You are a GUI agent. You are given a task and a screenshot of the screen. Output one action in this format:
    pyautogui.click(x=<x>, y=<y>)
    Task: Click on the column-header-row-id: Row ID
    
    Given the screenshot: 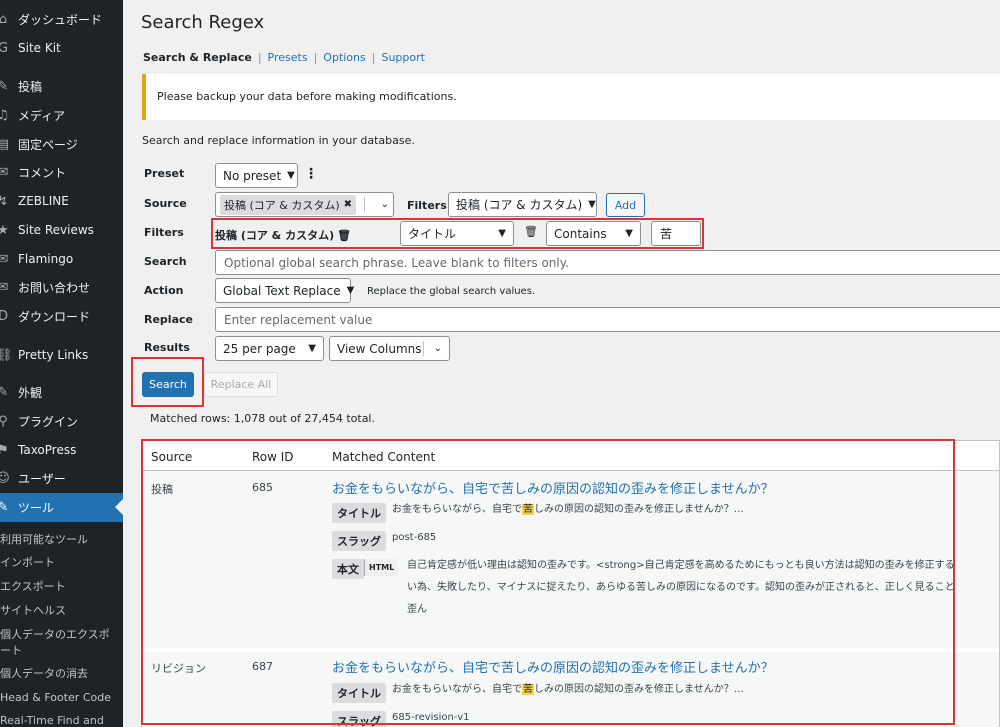 What is the action you would take?
    pyautogui.click(x=273, y=457)
    